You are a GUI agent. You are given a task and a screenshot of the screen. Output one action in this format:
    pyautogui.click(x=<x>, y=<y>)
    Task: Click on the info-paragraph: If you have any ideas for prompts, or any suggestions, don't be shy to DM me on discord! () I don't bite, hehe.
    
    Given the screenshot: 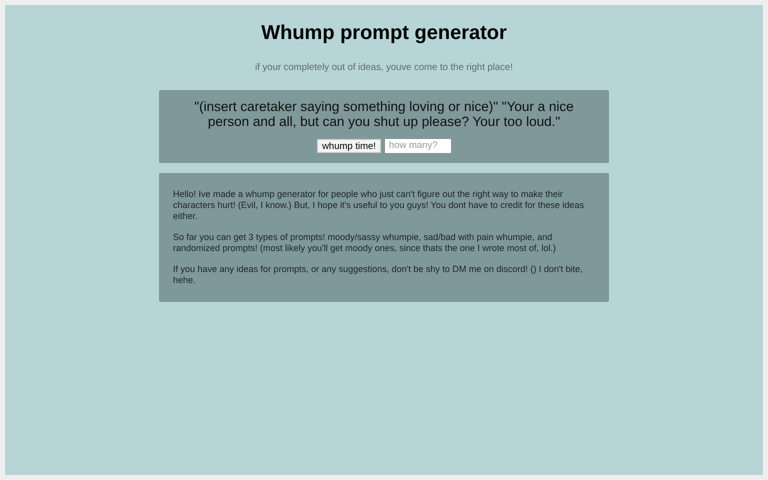 What is the action you would take?
    pyautogui.click(x=378, y=275)
    